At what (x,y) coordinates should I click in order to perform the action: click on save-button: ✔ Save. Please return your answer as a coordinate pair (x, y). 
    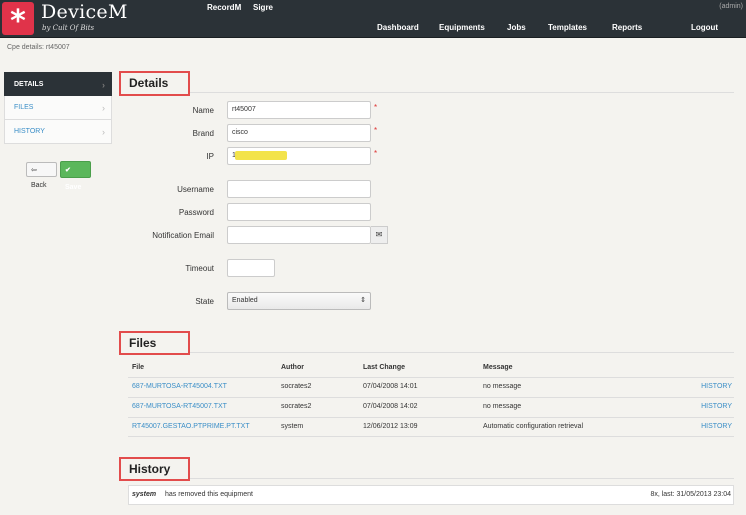
    Looking at the image, I should click on (75, 176).